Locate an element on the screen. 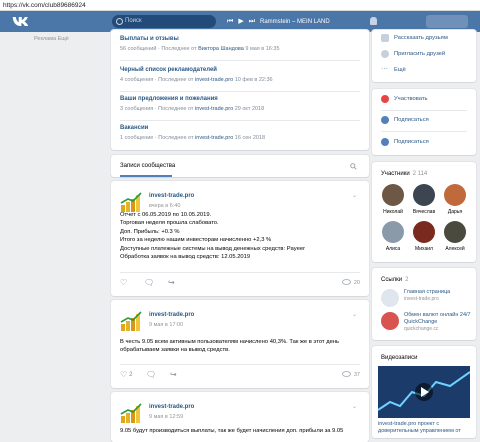 This screenshot has height=442, width=480. views-count: 37 is located at coordinates (350, 374).